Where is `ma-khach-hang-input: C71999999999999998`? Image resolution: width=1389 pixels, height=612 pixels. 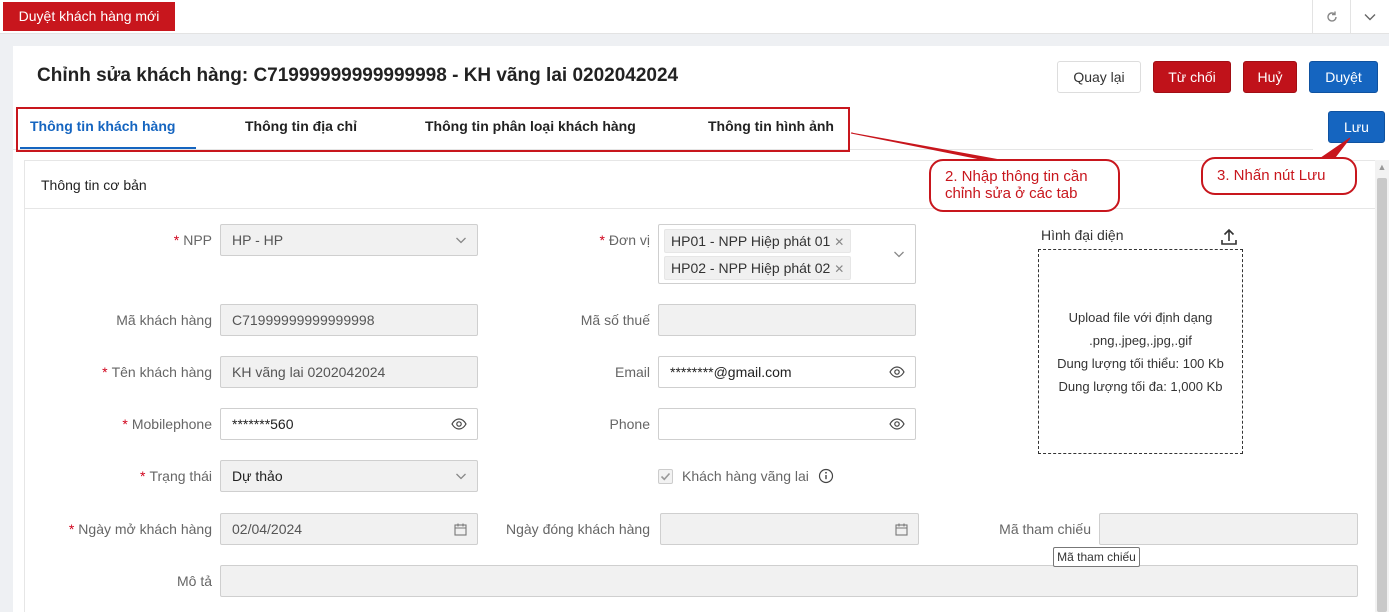
ma-khach-hang-input: C71999999999999998 is located at coordinates (349, 320).